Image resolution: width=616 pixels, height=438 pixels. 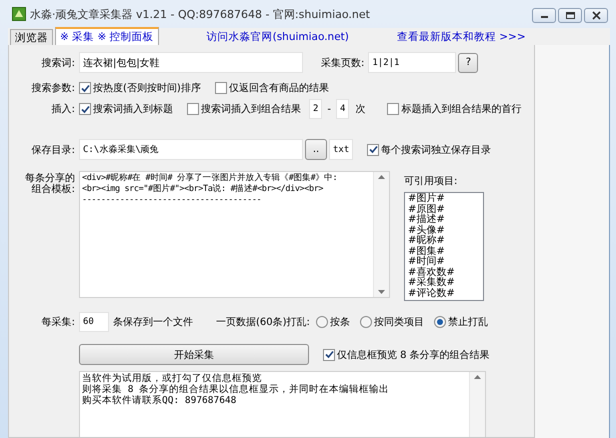 What do you see at coordinates (360, 109) in the screenshot?
I see `unit-text: 次` at bounding box center [360, 109].